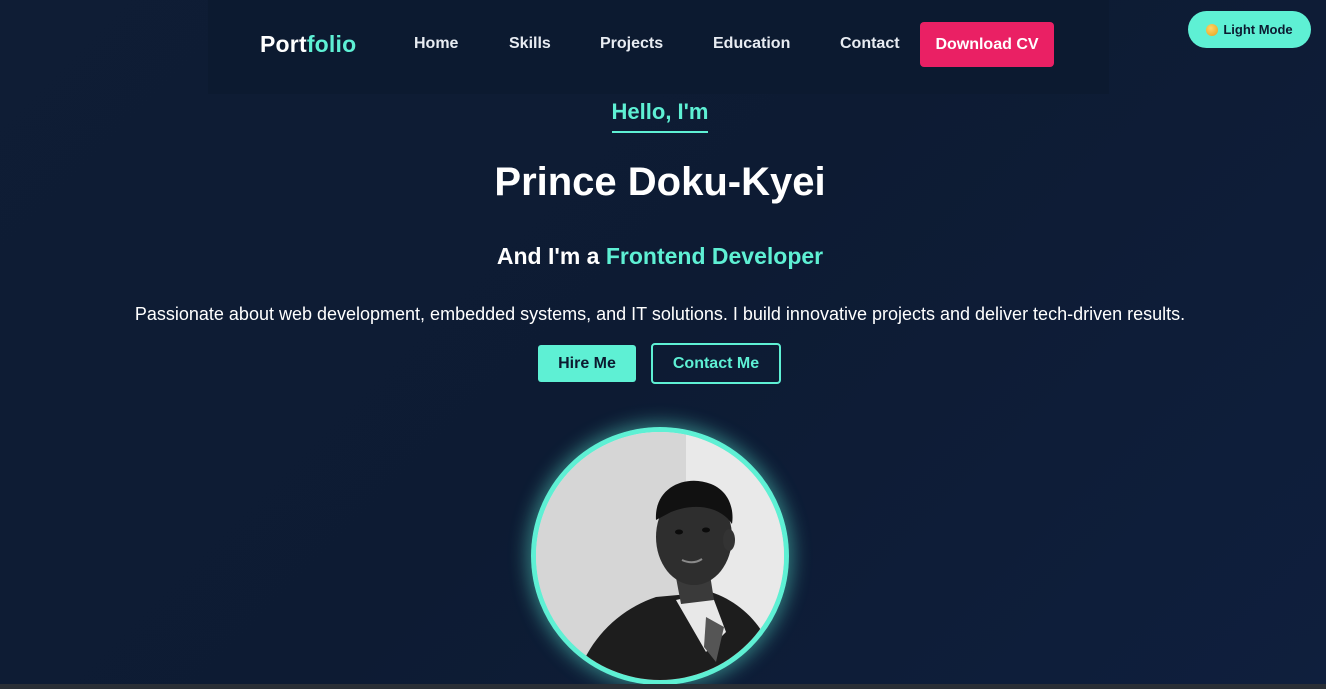 This screenshot has height=689, width=1326. I want to click on nav-link-home: Home, so click(436, 44).